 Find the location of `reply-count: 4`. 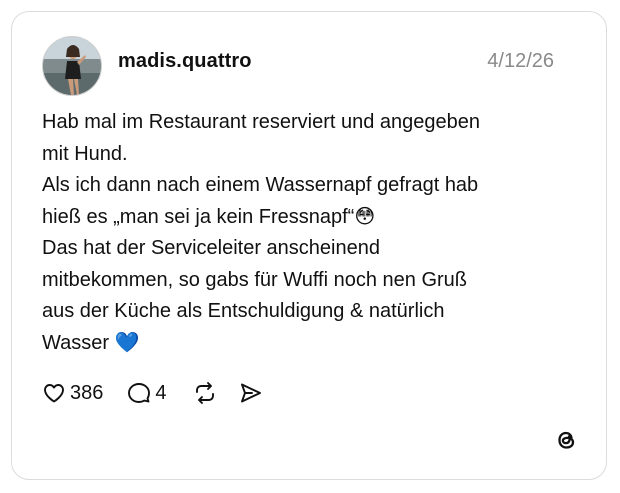

reply-count: 4 is located at coordinates (161, 392).